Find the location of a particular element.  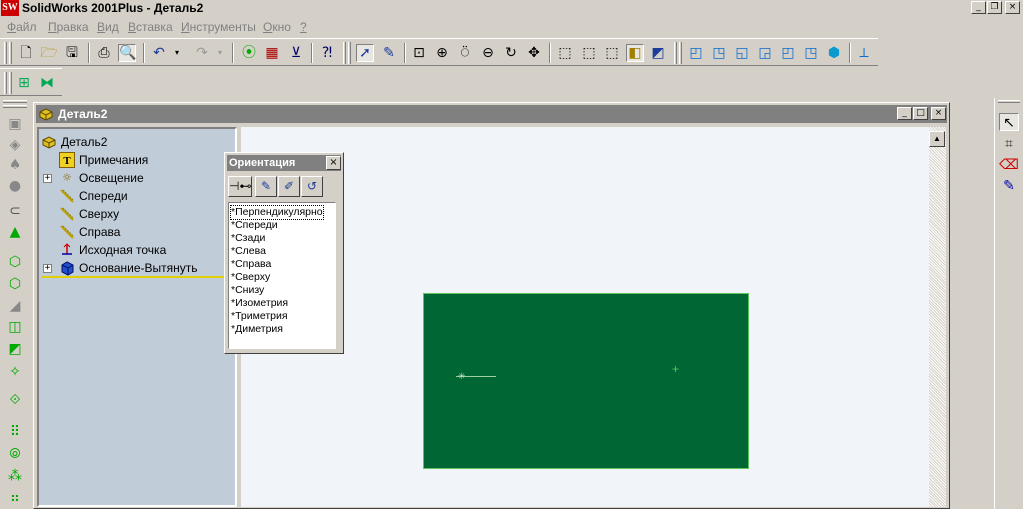

sketch-eraser-icon: ⌫ is located at coordinates (1009, 165).